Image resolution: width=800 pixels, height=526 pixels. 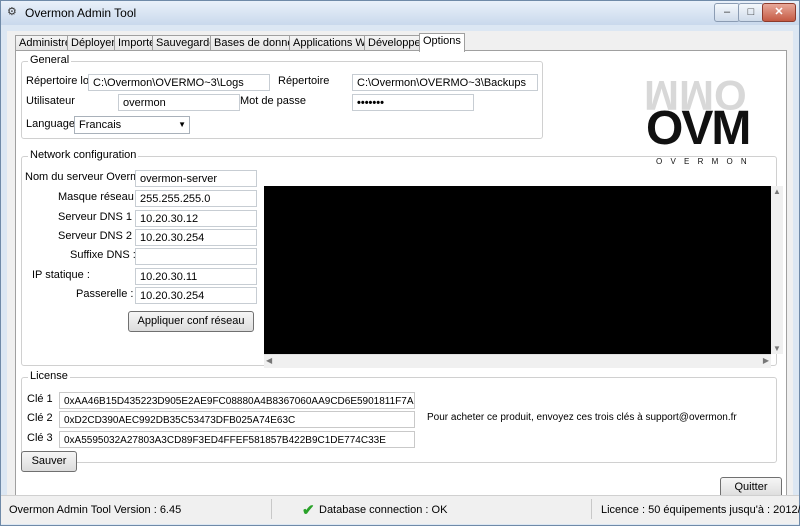 I want to click on window-title: Overmon Admin Tool, so click(x=81, y=13).